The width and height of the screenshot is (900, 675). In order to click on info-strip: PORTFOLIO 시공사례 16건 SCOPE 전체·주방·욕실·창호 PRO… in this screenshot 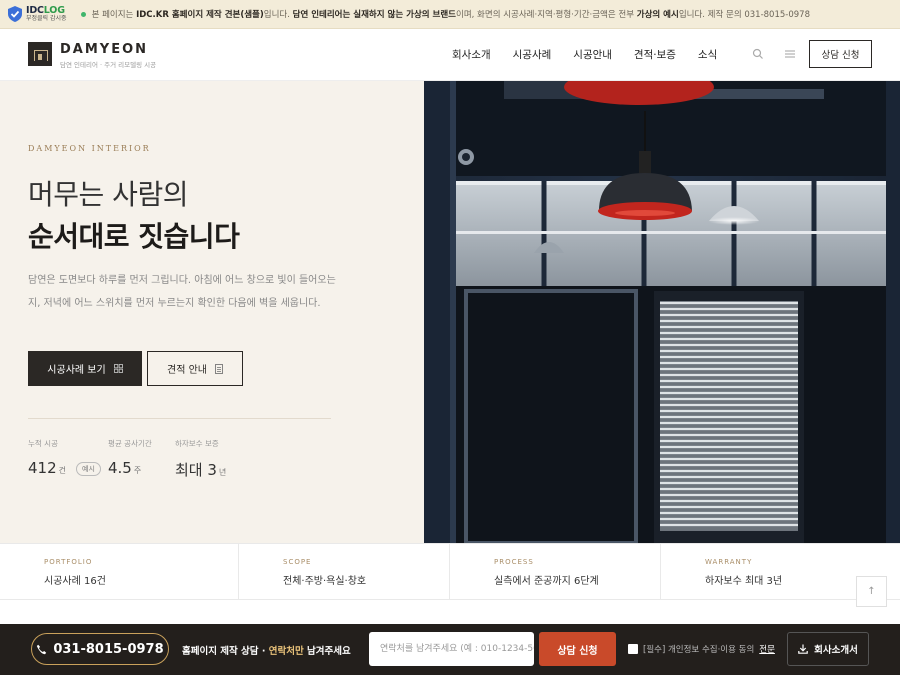, I will do `click(450, 571)`.